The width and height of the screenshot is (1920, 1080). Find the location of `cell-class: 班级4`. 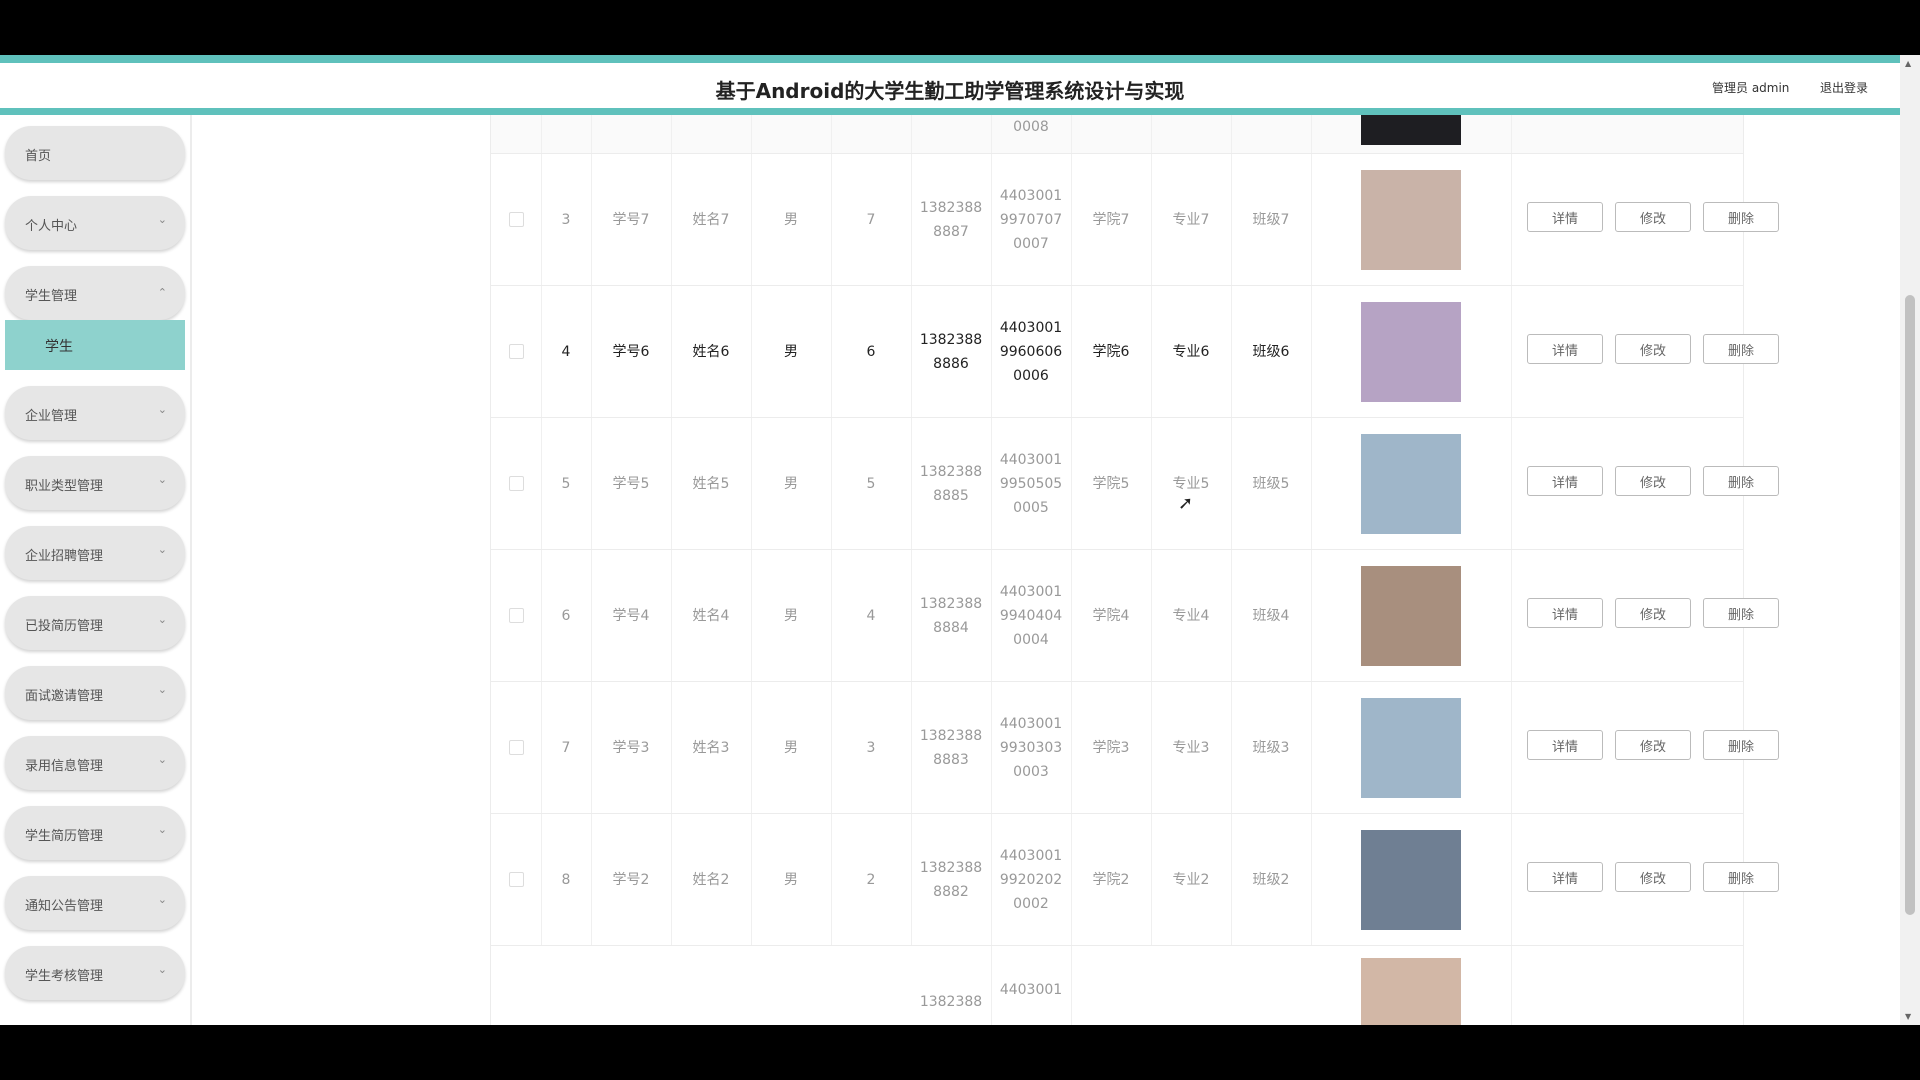

cell-class: 班级4 is located at coordinates (1271, 615).